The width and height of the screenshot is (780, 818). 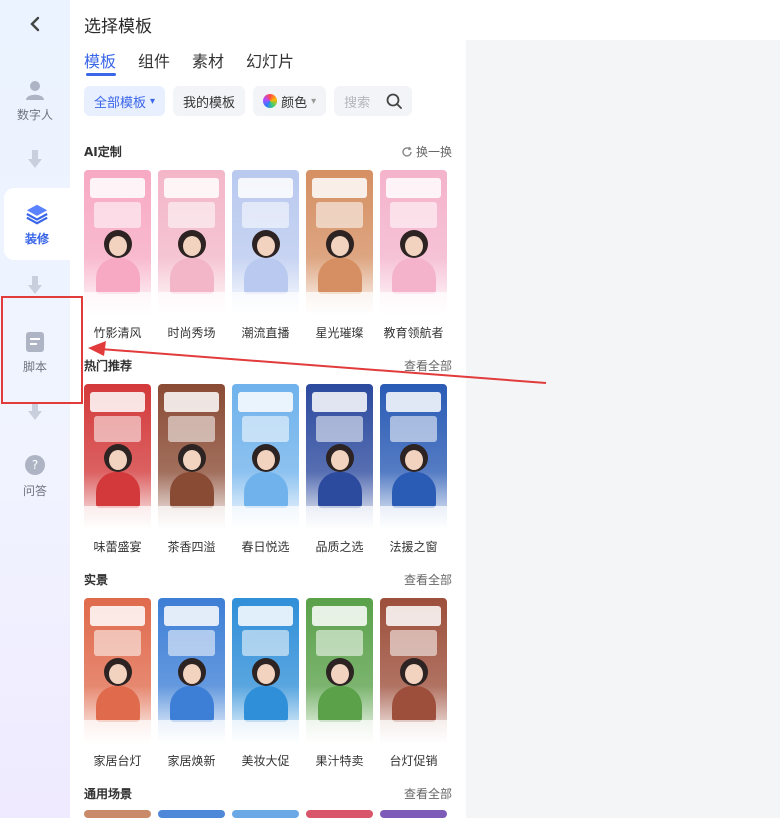 I want to click on panel-tabs: 模板 组件 素材 幻灯片, so click(x=189, y=60).